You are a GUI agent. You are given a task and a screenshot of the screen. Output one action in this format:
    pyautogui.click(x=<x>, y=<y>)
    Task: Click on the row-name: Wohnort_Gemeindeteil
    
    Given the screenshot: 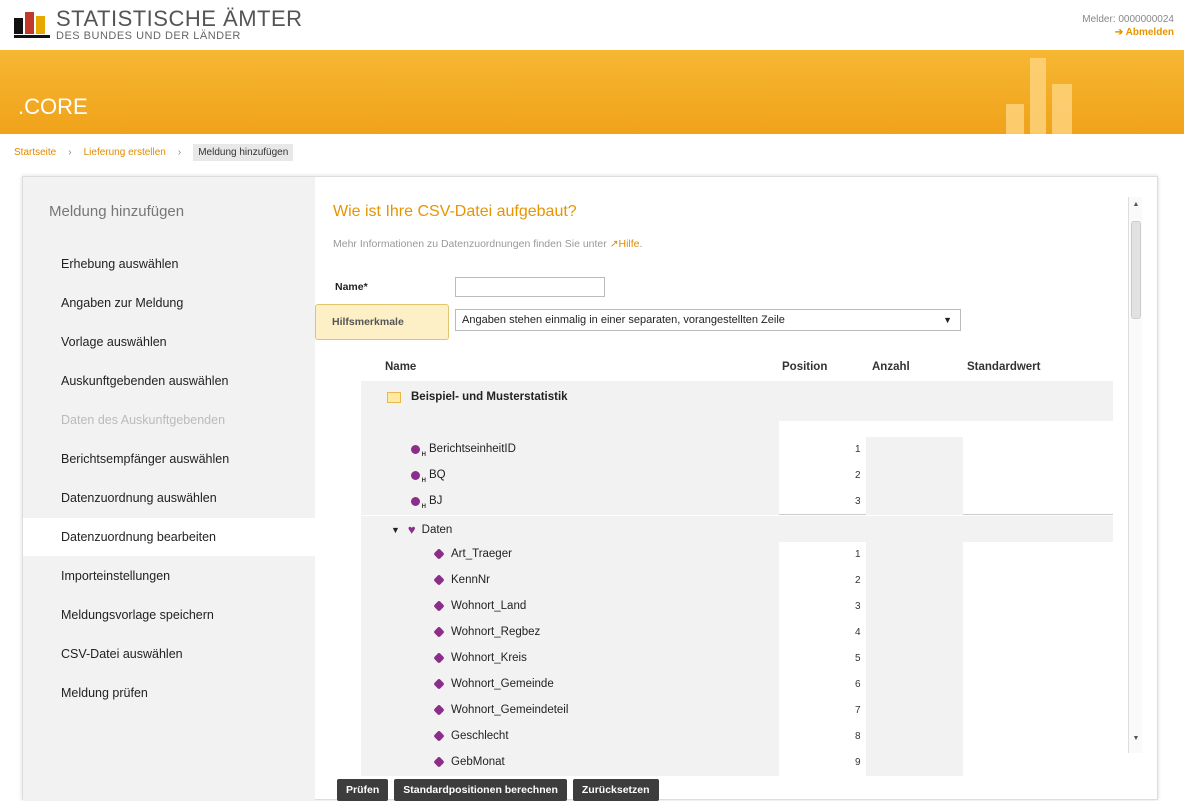 What is the action you would take?
    pyautogui.click(x=510, y=710)
    